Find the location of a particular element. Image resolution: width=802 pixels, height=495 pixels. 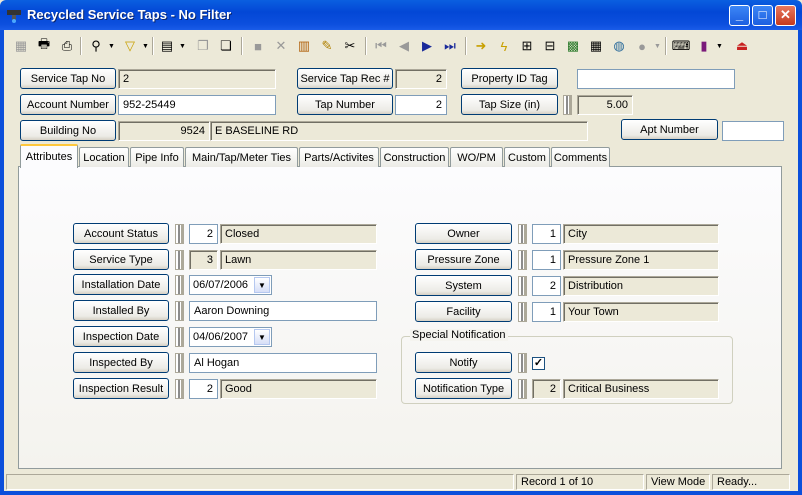

inspection-result-code: 2 is located at coordinates (203, 389).